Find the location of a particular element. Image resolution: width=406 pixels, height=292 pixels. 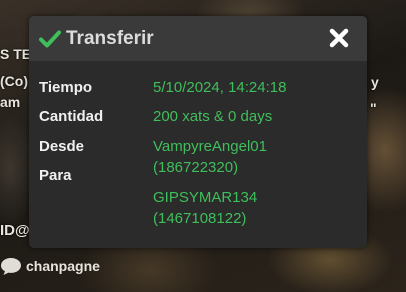

label-desde: Desde is located at coordinates (62, 146).